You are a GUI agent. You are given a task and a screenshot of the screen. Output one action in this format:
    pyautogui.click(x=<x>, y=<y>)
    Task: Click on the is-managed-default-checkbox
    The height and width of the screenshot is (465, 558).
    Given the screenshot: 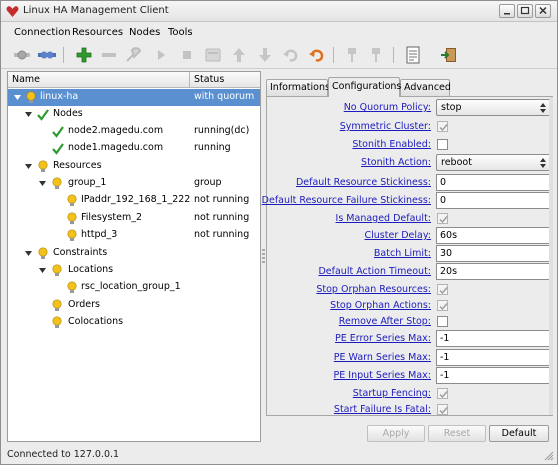 What is the action you would take?
    pyautogui.click(x=442, y=218)
    